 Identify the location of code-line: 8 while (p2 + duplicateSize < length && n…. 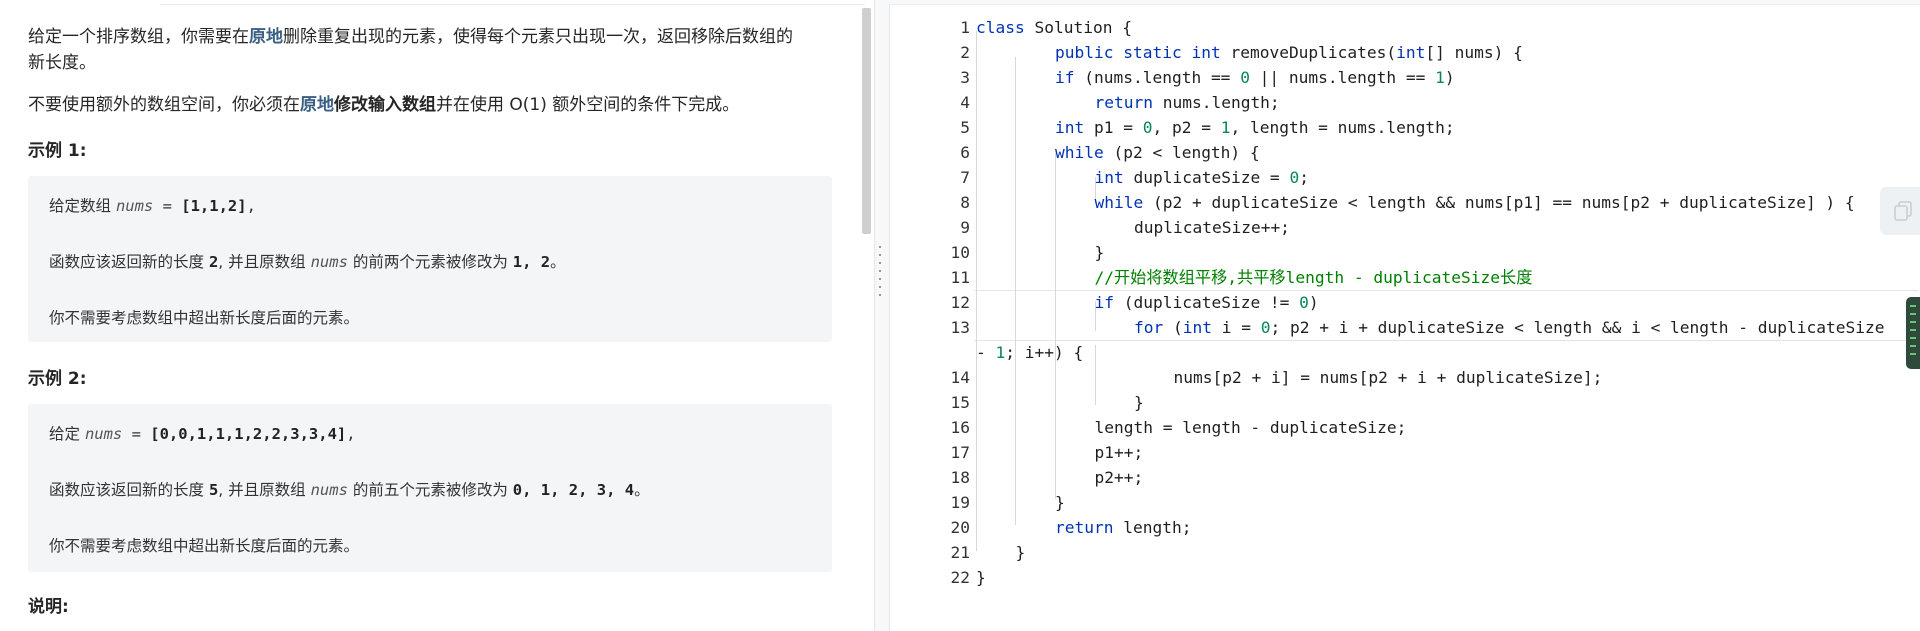
(1405, 202).